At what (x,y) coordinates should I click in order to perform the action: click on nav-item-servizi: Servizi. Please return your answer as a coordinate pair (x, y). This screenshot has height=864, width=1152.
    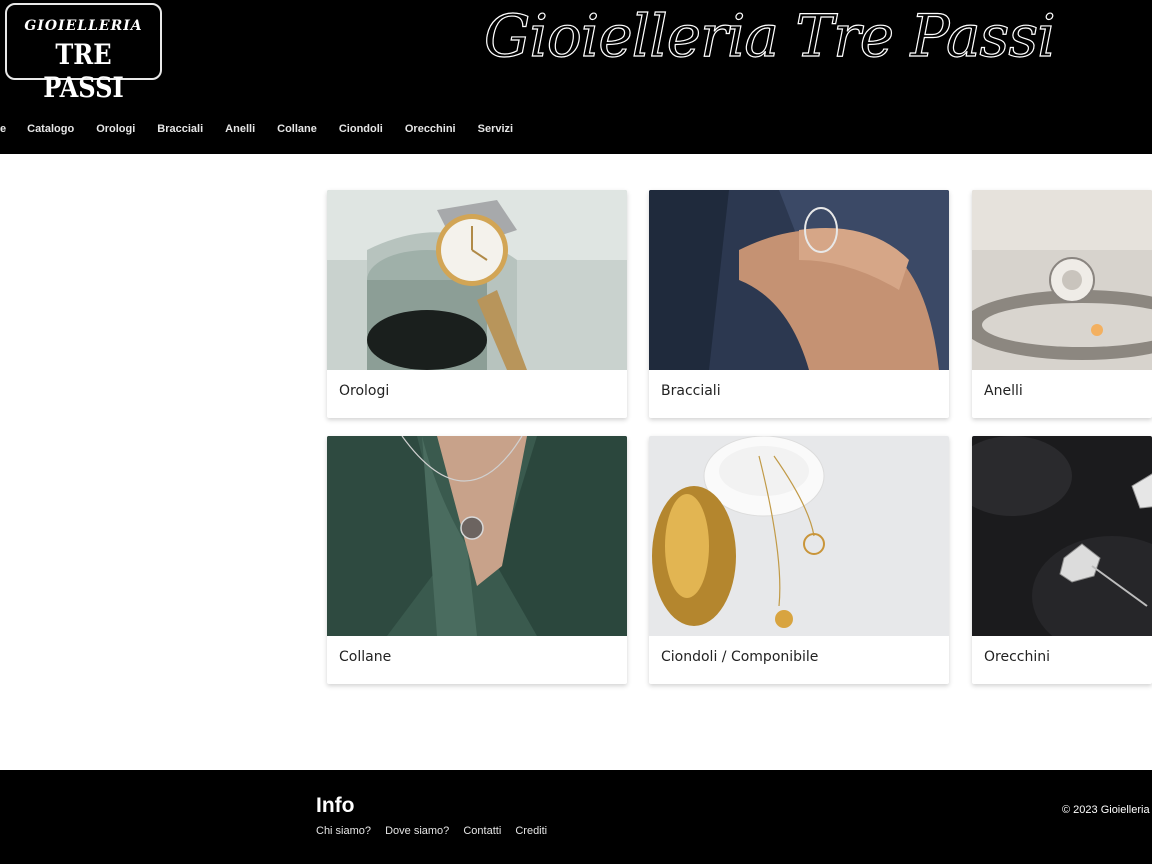
    Looking at the image, I should click on (495, 129).